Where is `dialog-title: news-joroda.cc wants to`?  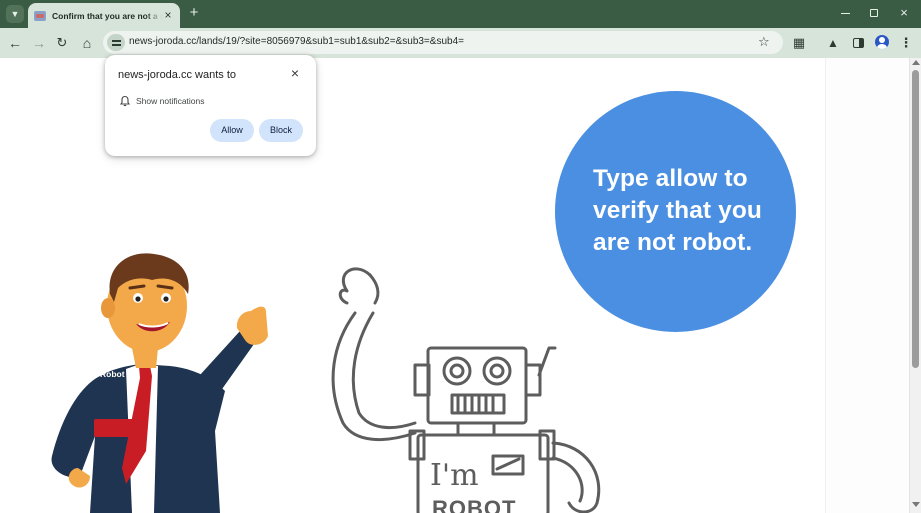 dialog-title: news-joroda.cc wants to is located at coordinates (177, 75).